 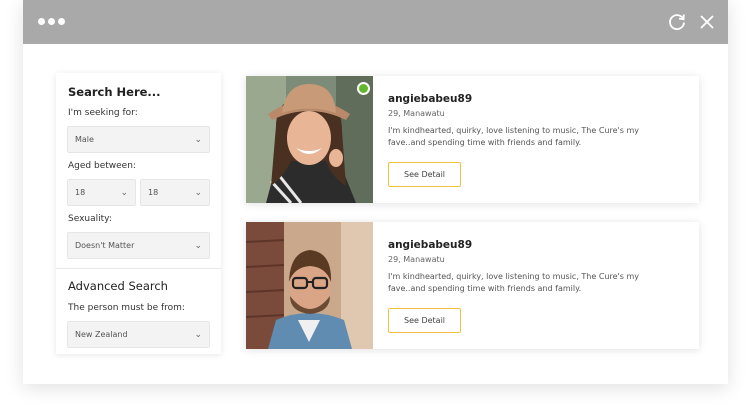 What do you see at coordinates (138, 268) in the screenshot?
I see `divider` at bounding box center [138, 268].